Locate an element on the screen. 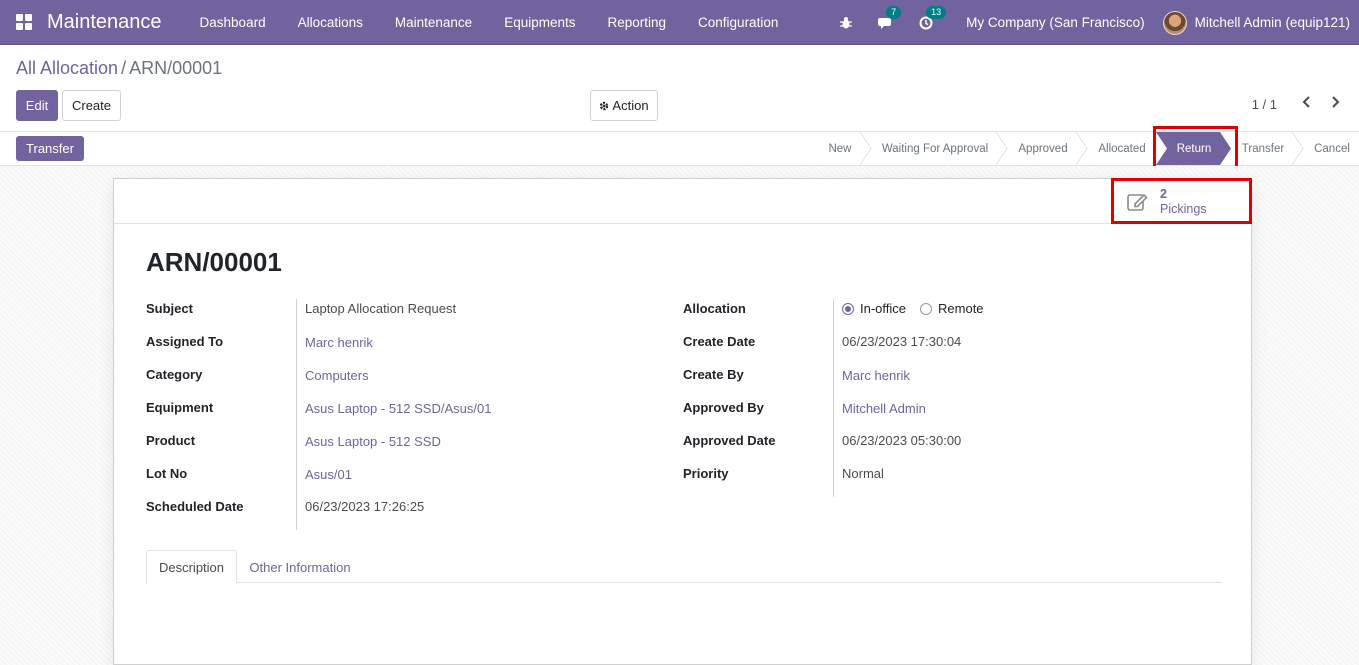 This screenshot has height=665, width=1359. tab-other-information: Other Information is located at coordinates (300, 567).